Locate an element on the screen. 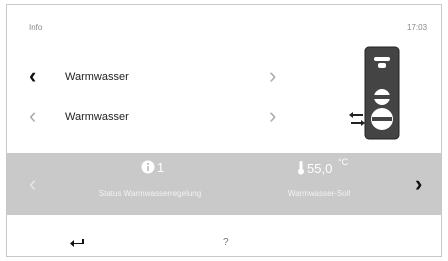 Image resolution: width=448 pixels, height=261 pixels. status-caption: Status Warmwasserregelung is located at coordinates (150, 193).